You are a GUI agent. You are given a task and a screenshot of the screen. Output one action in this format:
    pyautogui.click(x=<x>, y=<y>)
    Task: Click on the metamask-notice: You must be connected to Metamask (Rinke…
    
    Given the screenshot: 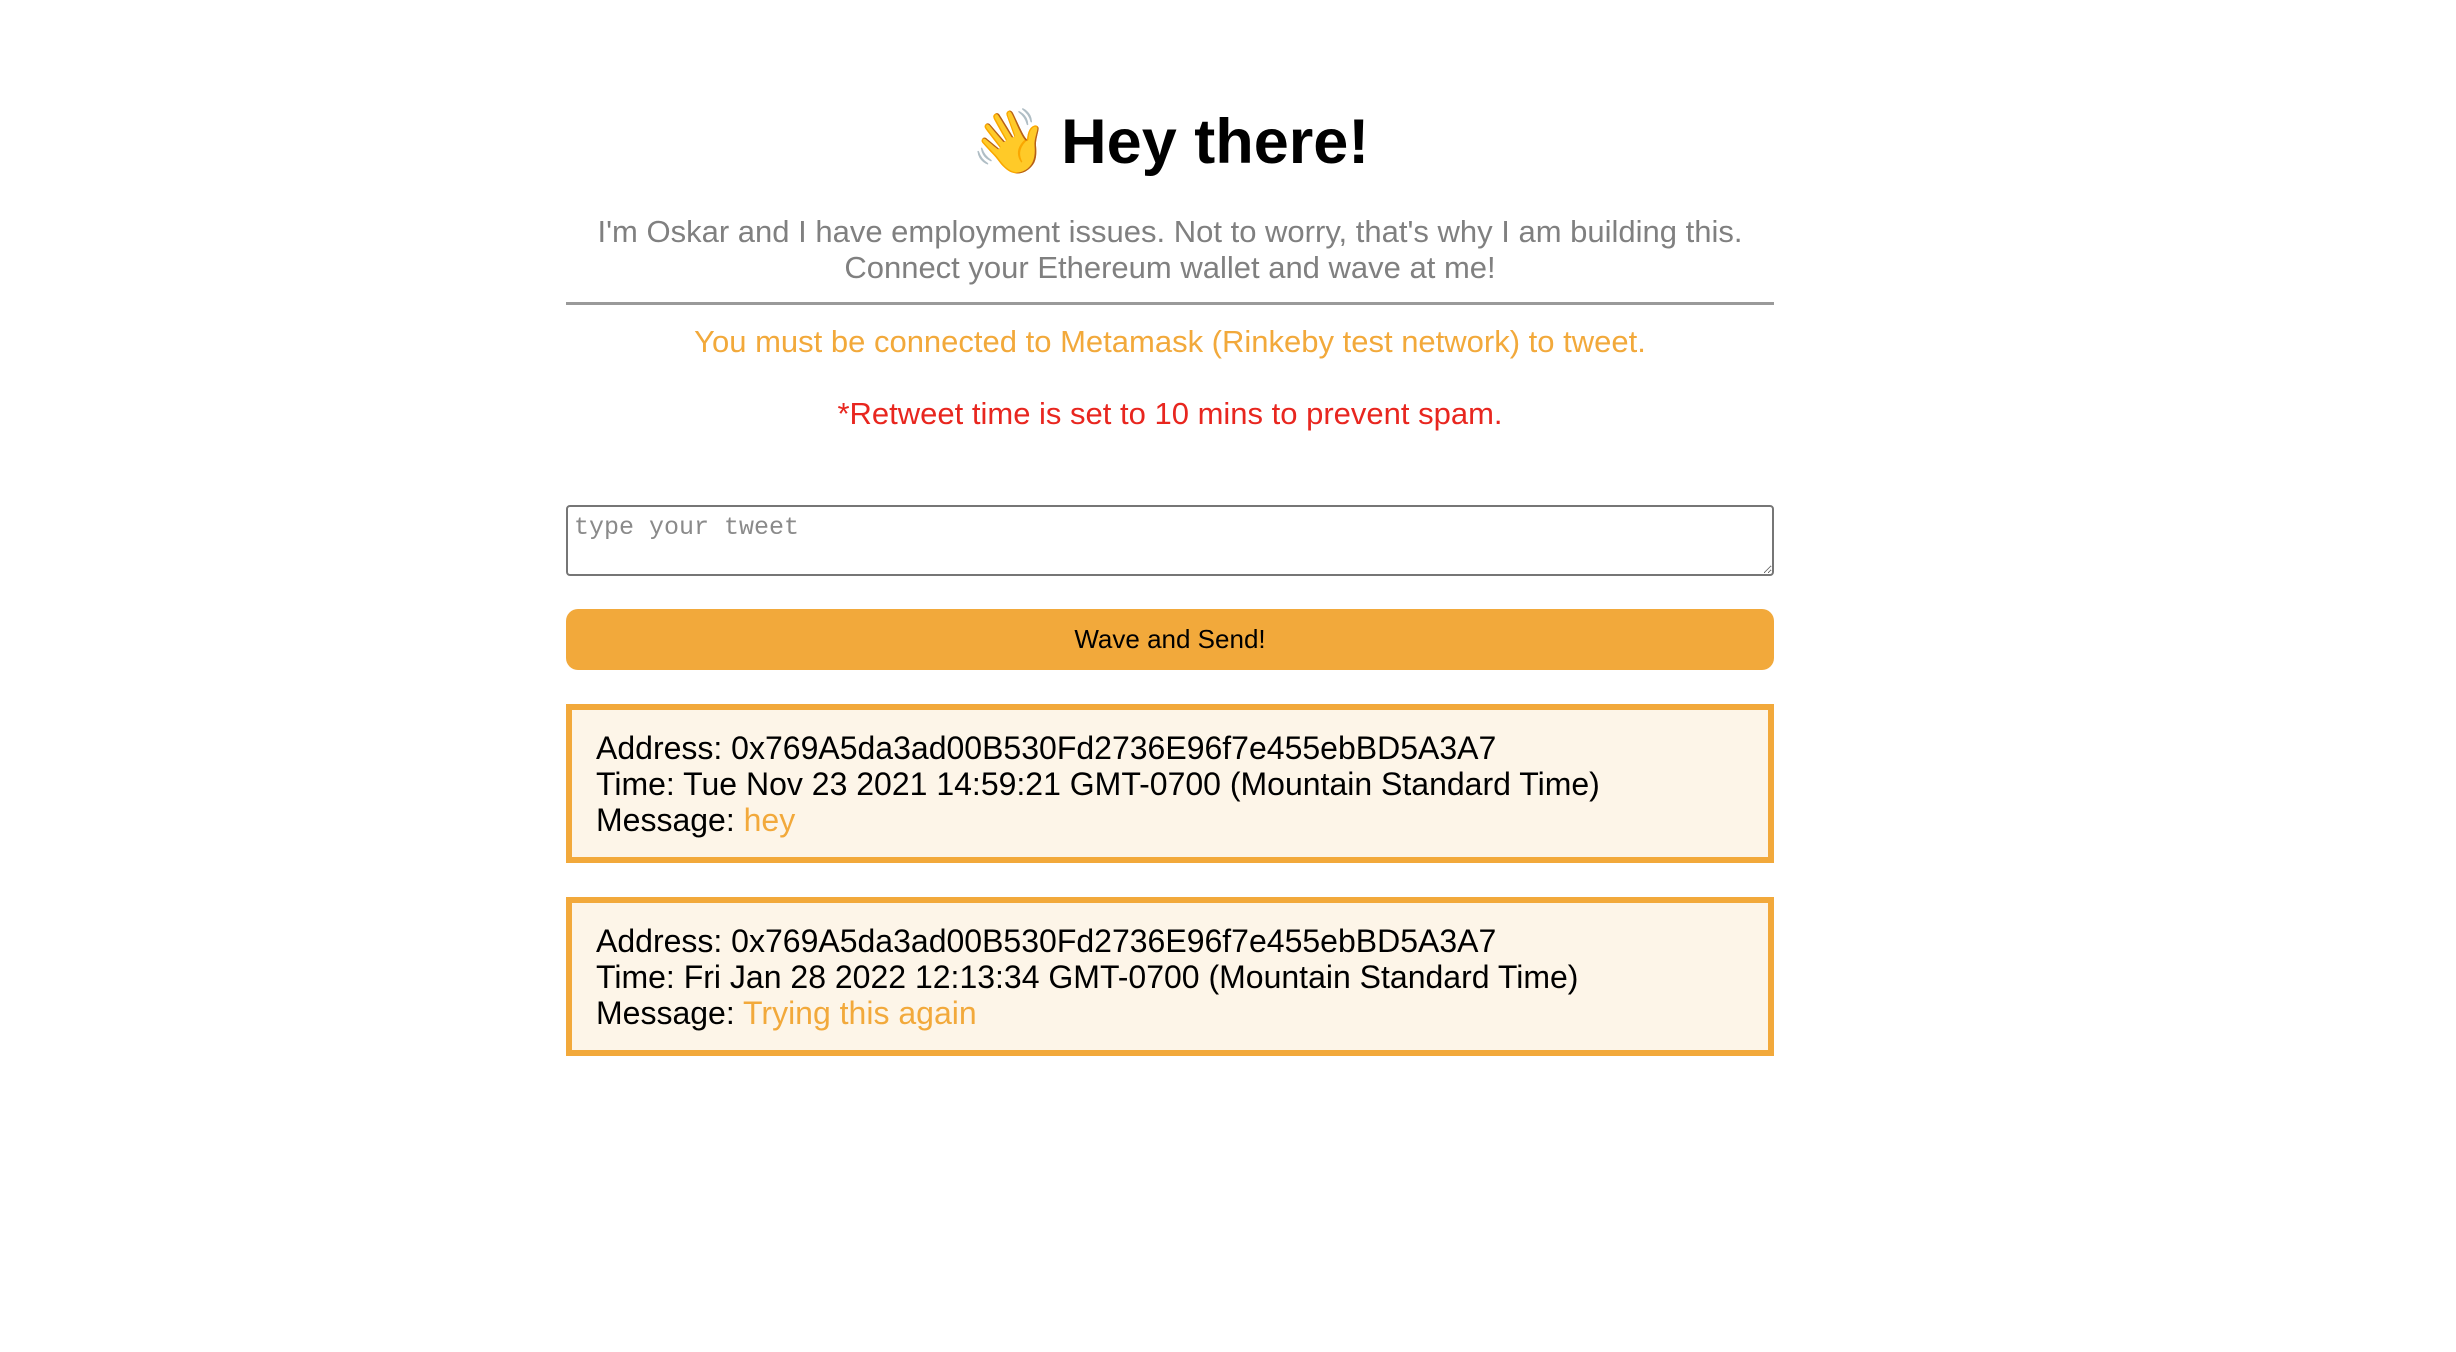 What is the action you would take?
    pyautogui.click(x=1170, y=341)
    